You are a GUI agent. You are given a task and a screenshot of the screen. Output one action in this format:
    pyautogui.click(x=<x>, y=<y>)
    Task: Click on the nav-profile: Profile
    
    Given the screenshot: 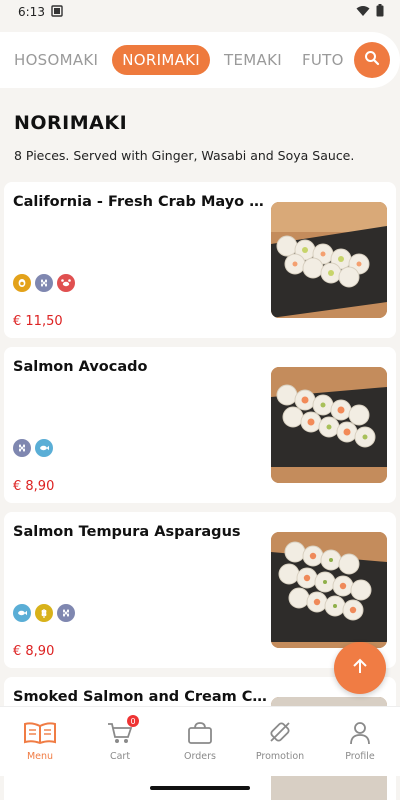 What is the action you would take?
    pyautogui.click(x=360, y=741)
    